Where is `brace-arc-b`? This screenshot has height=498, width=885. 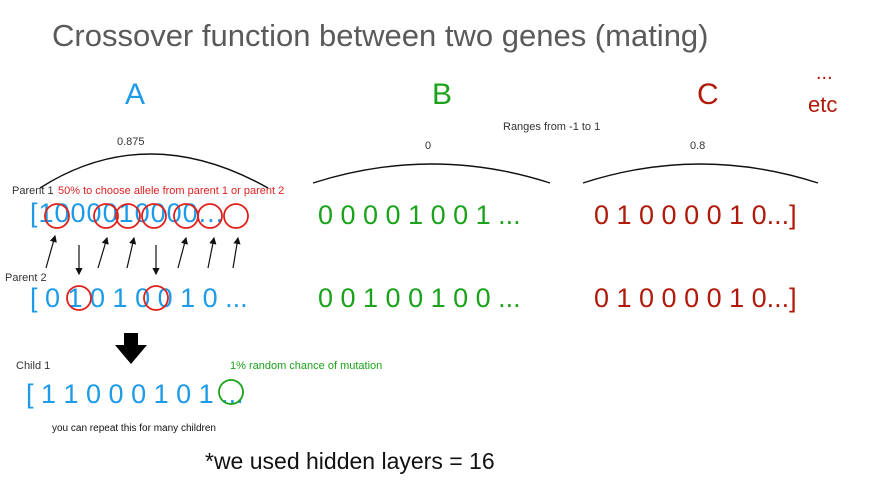
brace-arc-b is located at coordinates (431, 173).